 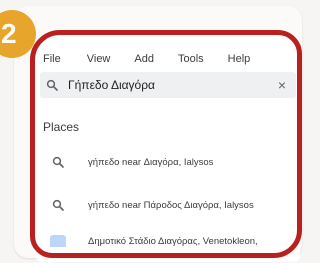 What do you see at coordinates (239, 59) in the screenshot?
I see `menu-help: Help` at bounding box center [239, 59].